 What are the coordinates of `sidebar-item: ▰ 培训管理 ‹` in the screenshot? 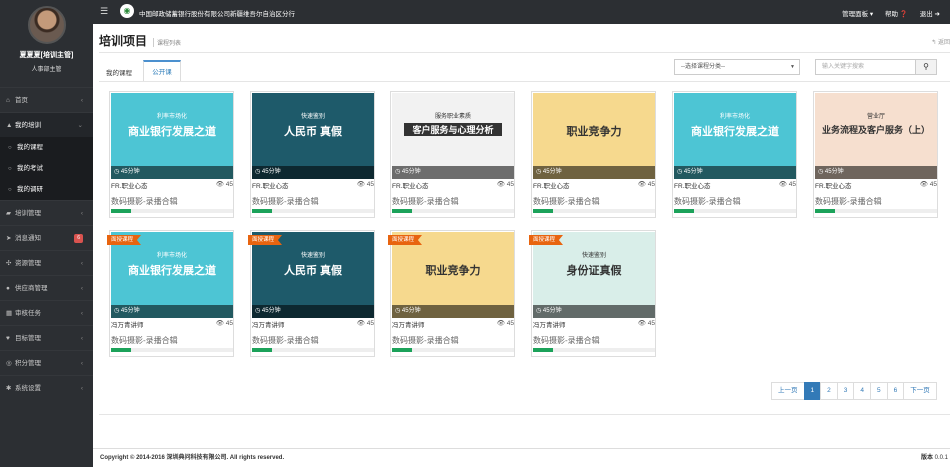 It's located at (46, 212).